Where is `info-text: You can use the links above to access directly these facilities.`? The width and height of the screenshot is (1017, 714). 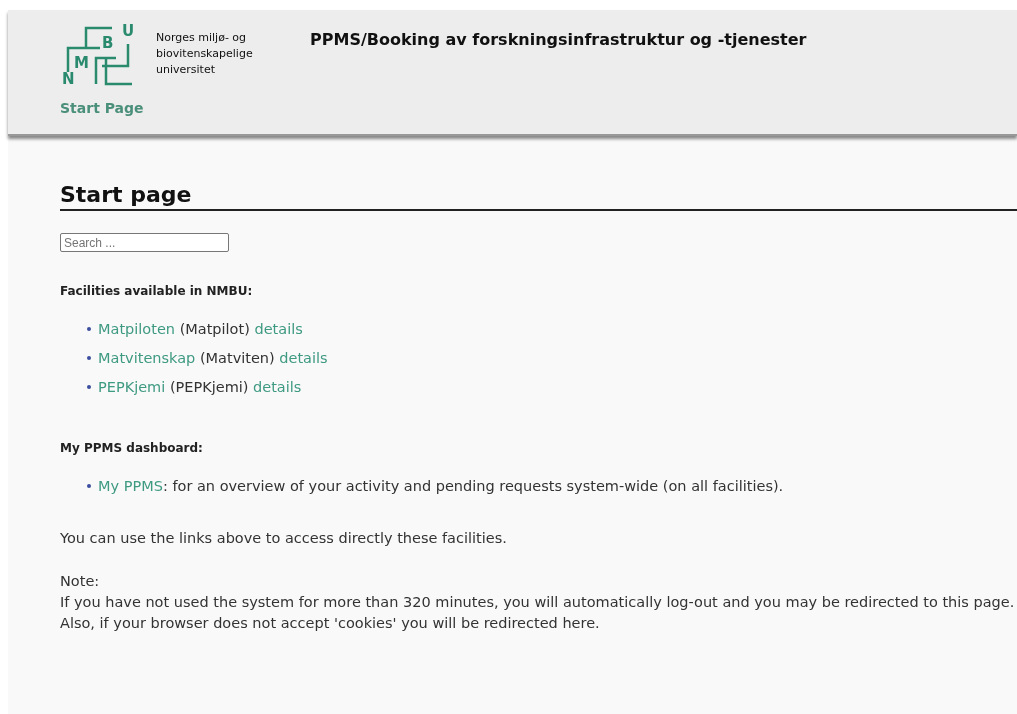
info-text: You can use the links above to access directly these facilities. is located at coordinates (284, 538).